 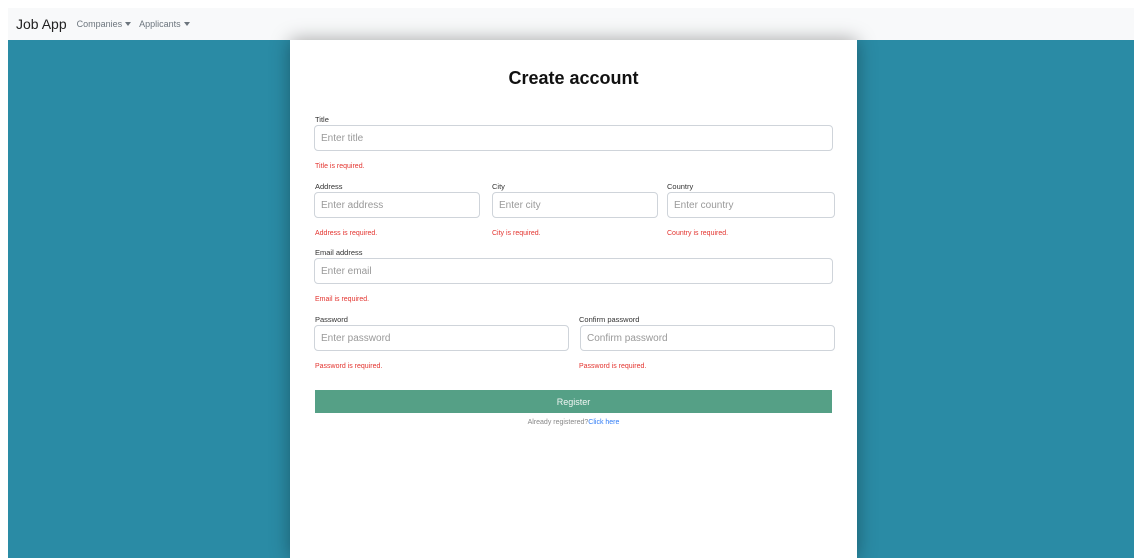 I want to click on login-prompt-text: Already registered?, so click(x=558, y=422).